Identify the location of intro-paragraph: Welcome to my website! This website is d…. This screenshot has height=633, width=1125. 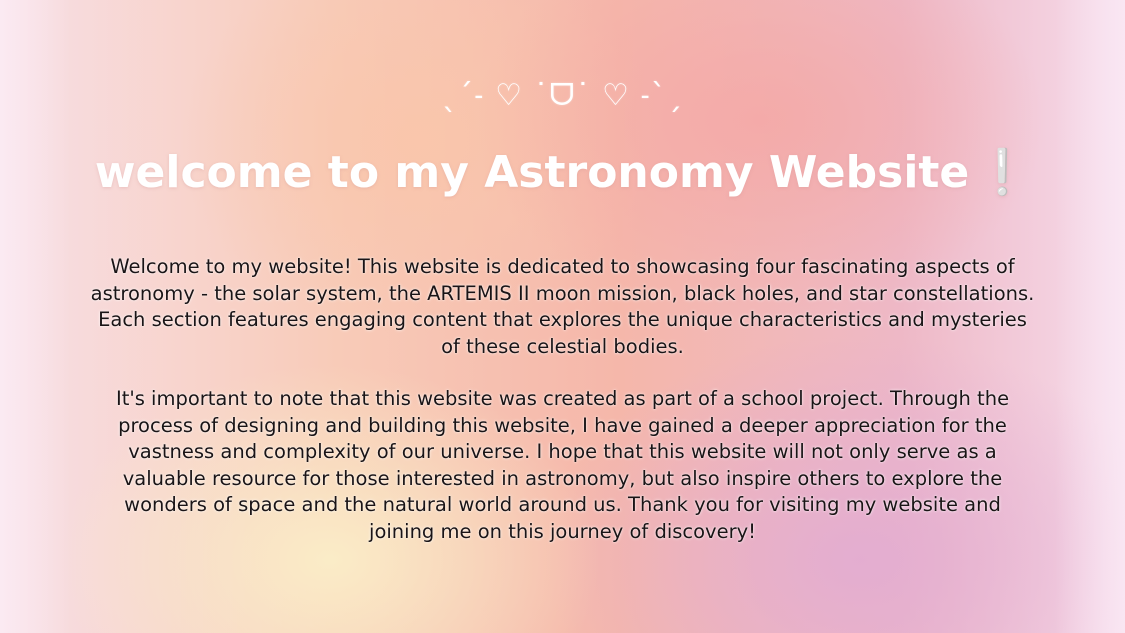
(562, 306).